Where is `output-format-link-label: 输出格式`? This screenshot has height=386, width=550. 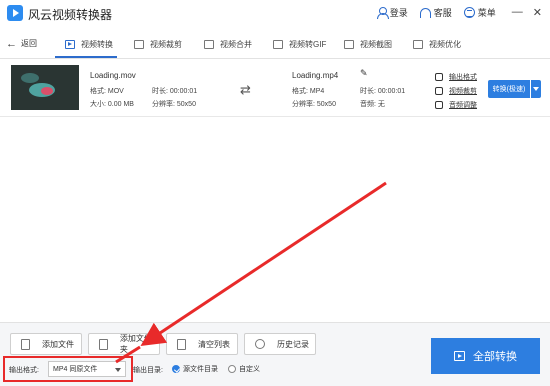 output-format-link-label: 输出格式 is located at coordinates (463, 77).